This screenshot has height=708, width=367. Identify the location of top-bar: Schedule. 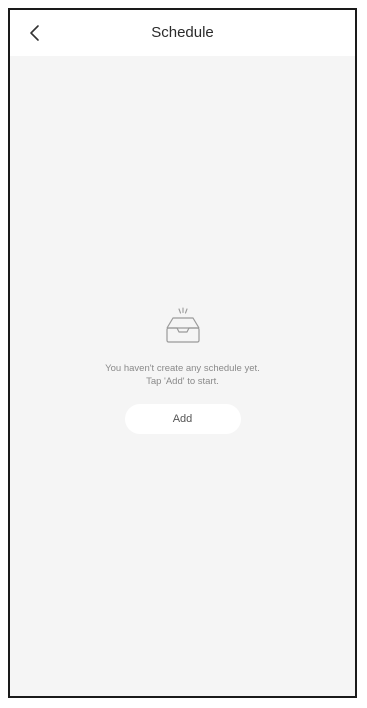
(182, 33).